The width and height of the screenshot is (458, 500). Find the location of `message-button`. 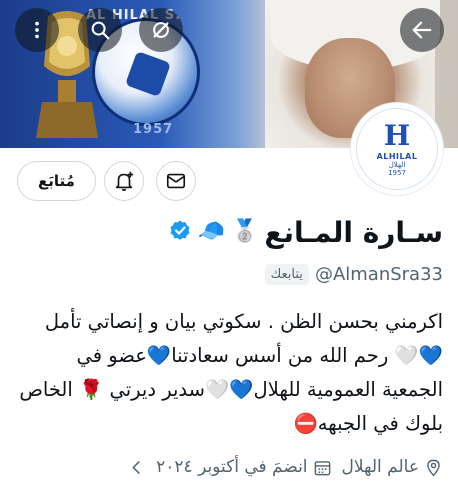

message-button is located at coordinates (176, 181).